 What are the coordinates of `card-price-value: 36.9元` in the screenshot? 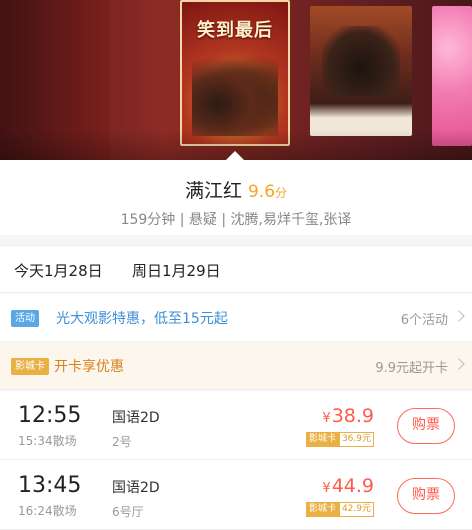 It's located at (356, 439).